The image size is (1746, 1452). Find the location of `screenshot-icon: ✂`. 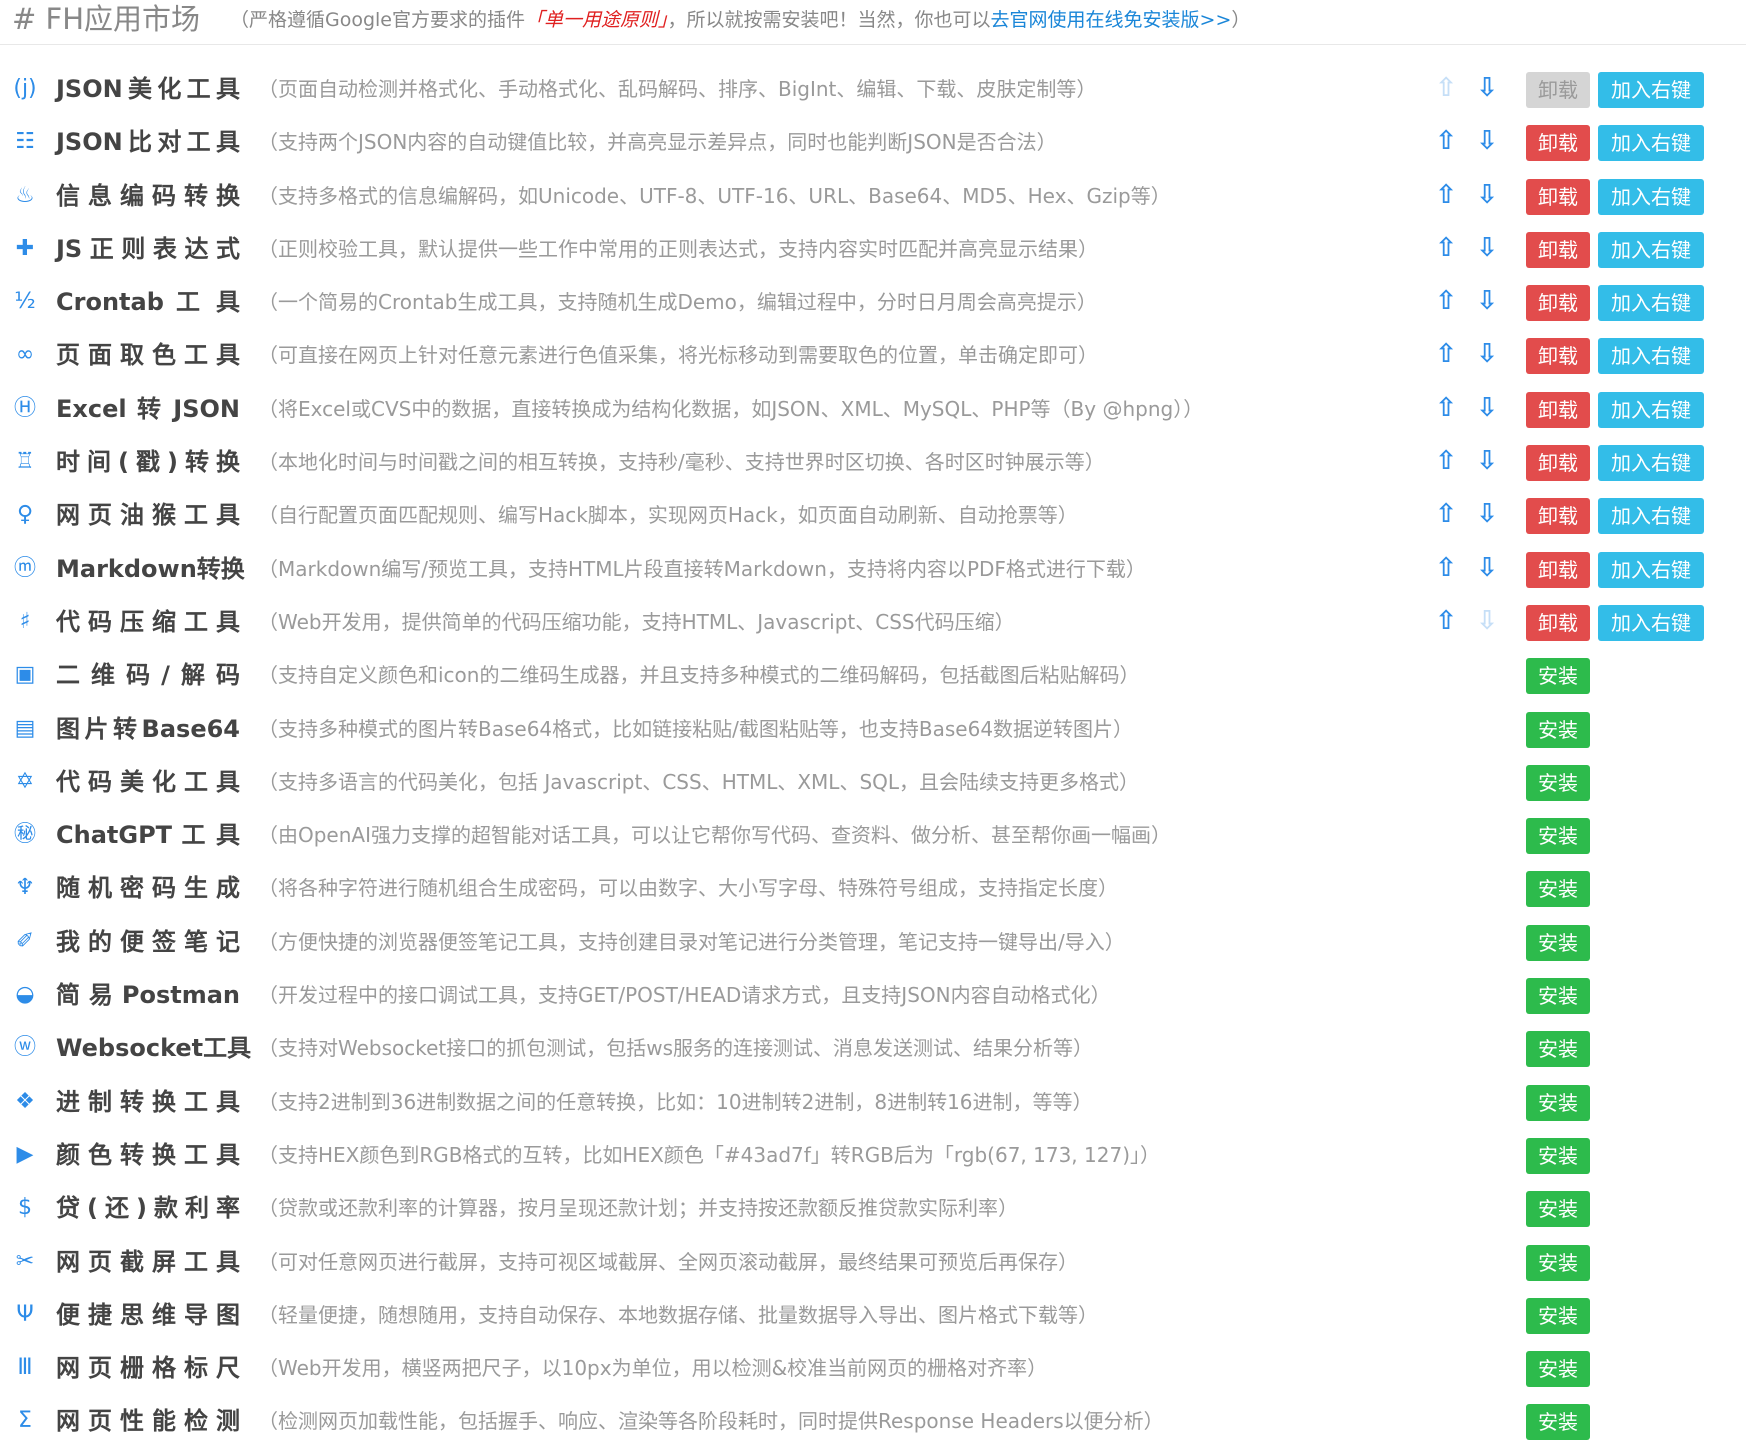

screenshot-icon: ✂ is located at coordinates (25, 1261).